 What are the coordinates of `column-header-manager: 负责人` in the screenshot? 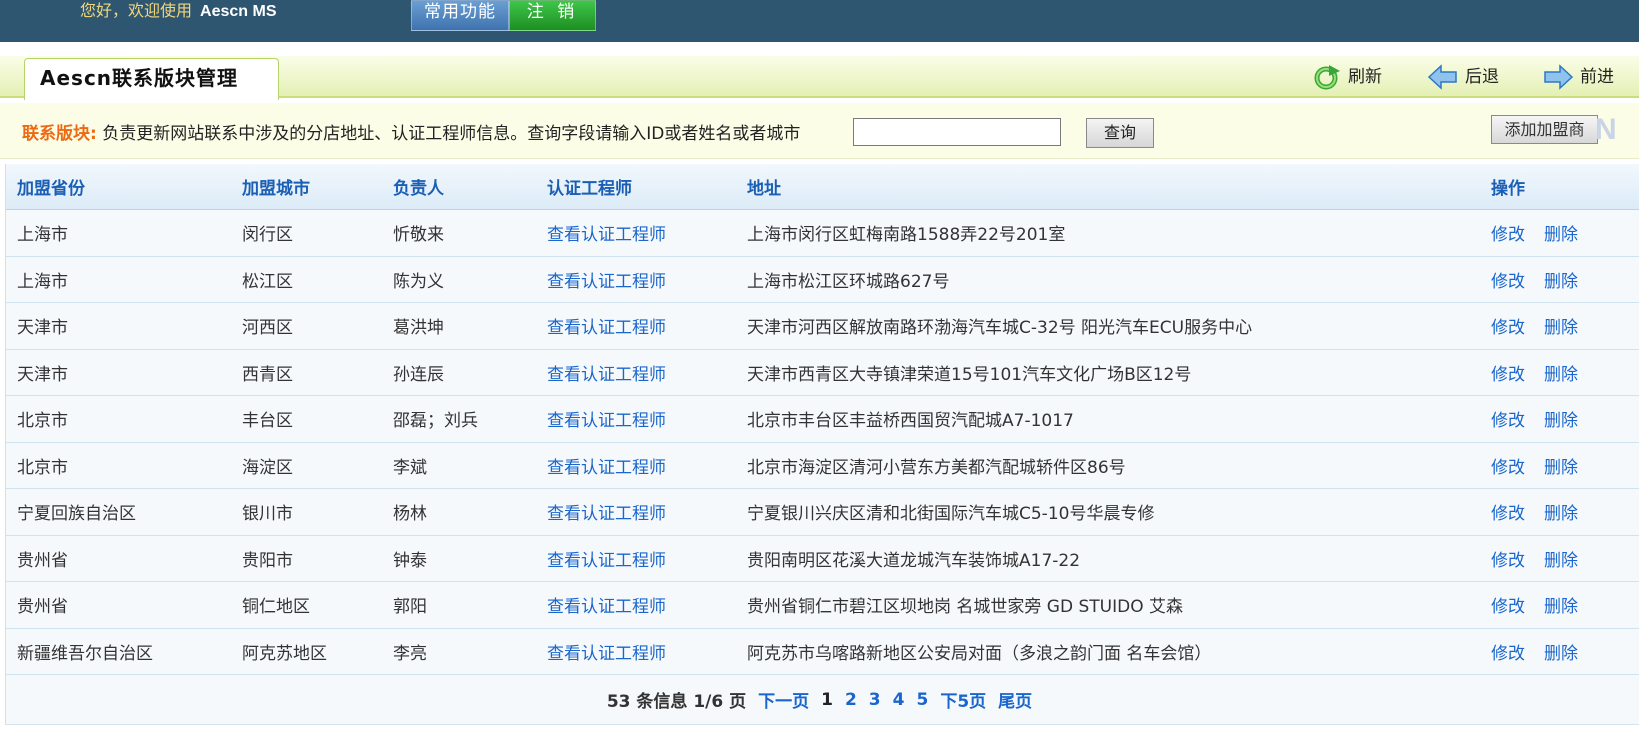 It's located at (418, 189).